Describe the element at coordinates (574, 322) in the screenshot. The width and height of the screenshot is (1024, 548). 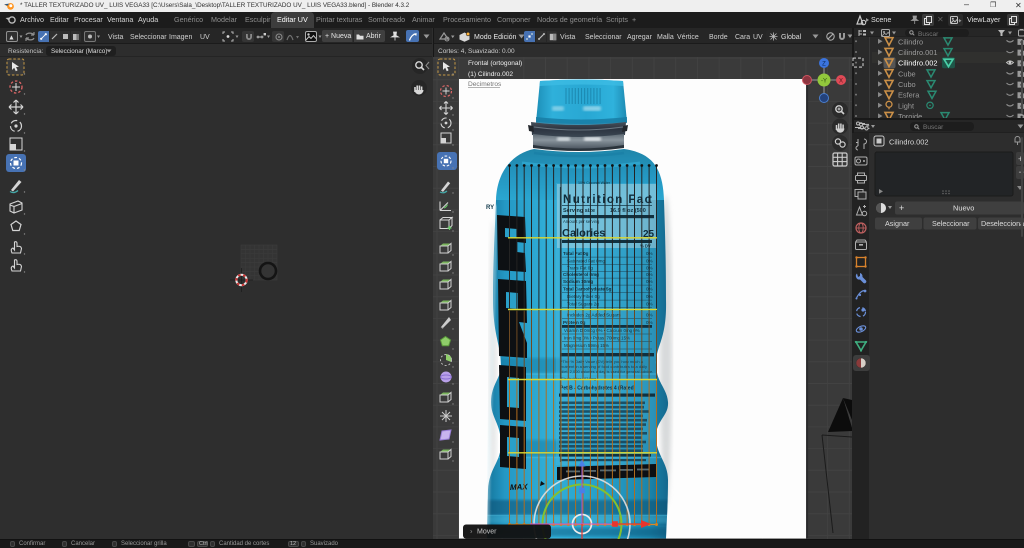
I see `svg-text: Protein 0g` at that location.